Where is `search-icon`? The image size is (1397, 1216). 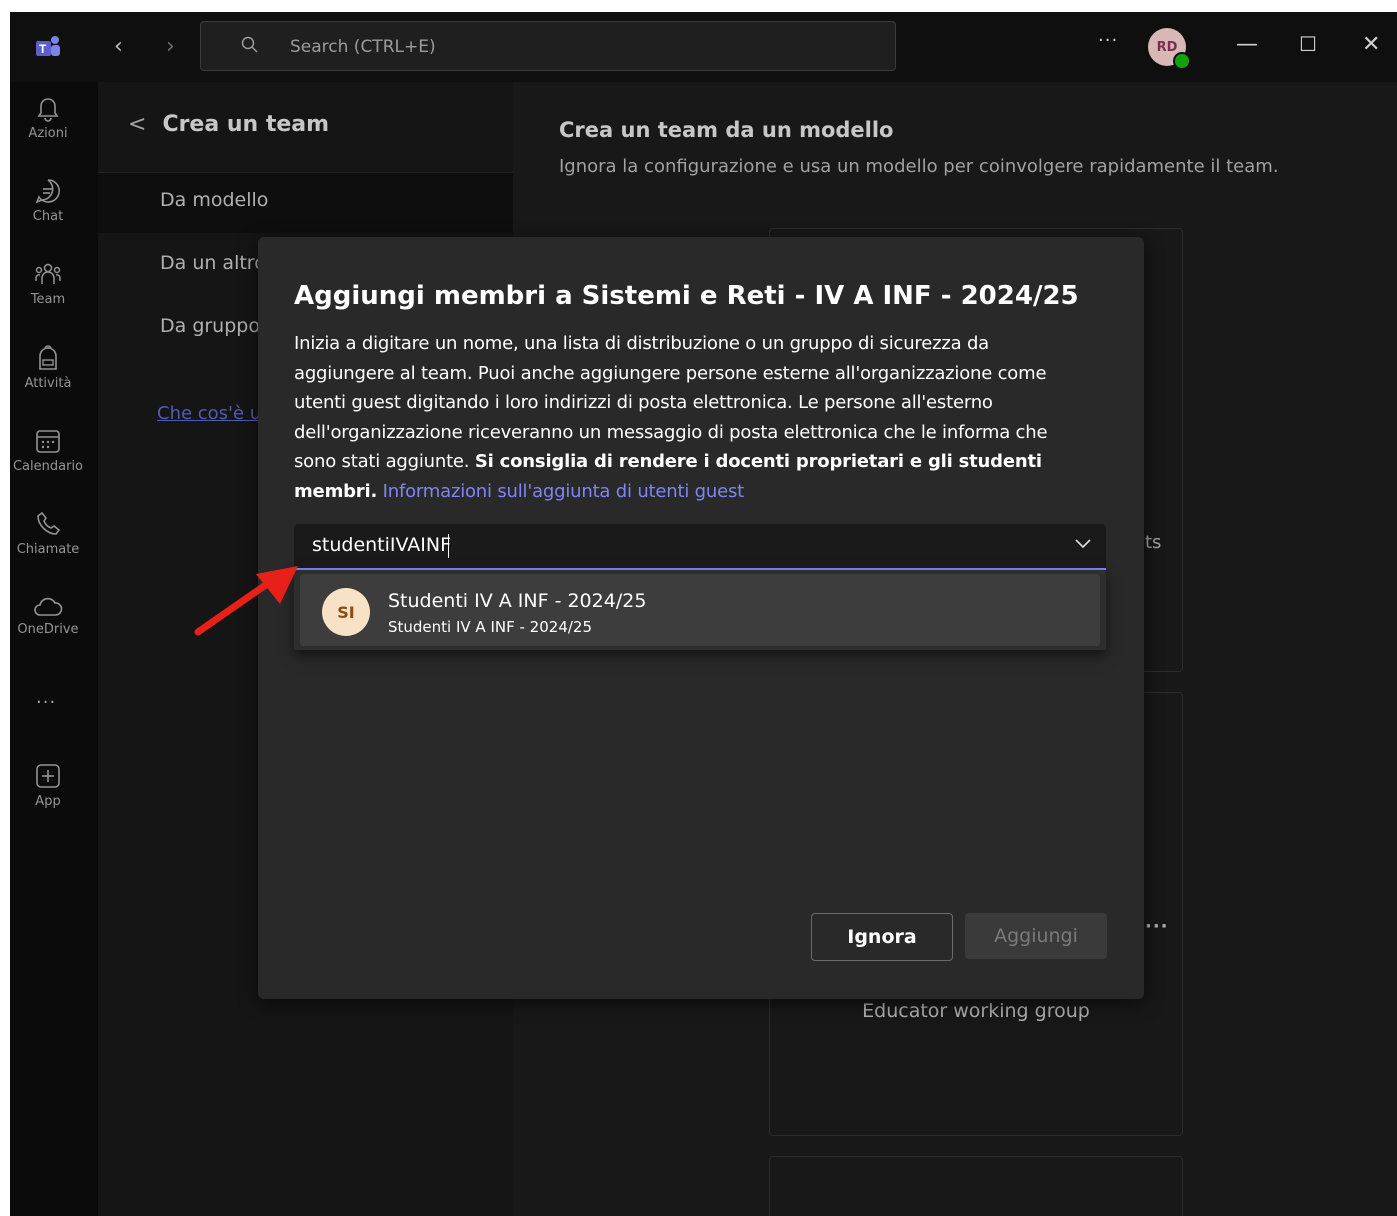
search-icon is located at coordinates (249, 44).